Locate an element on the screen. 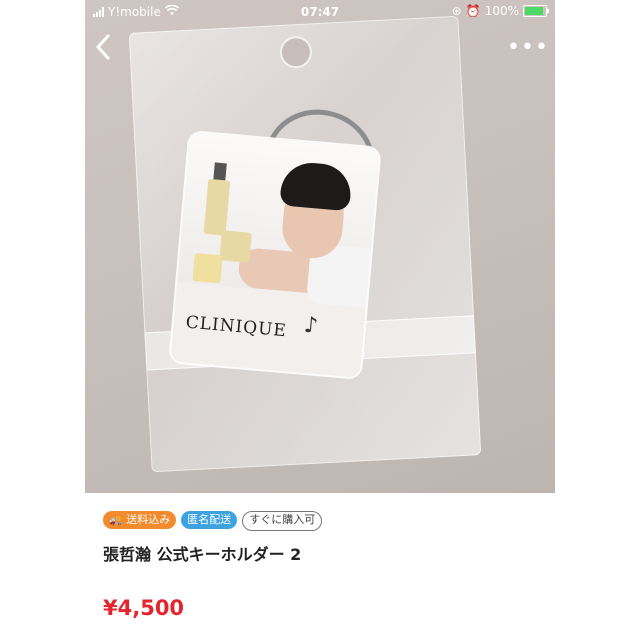  anonymous-shipping-badge: 匿名配送 is located at coordinates (209, 520).